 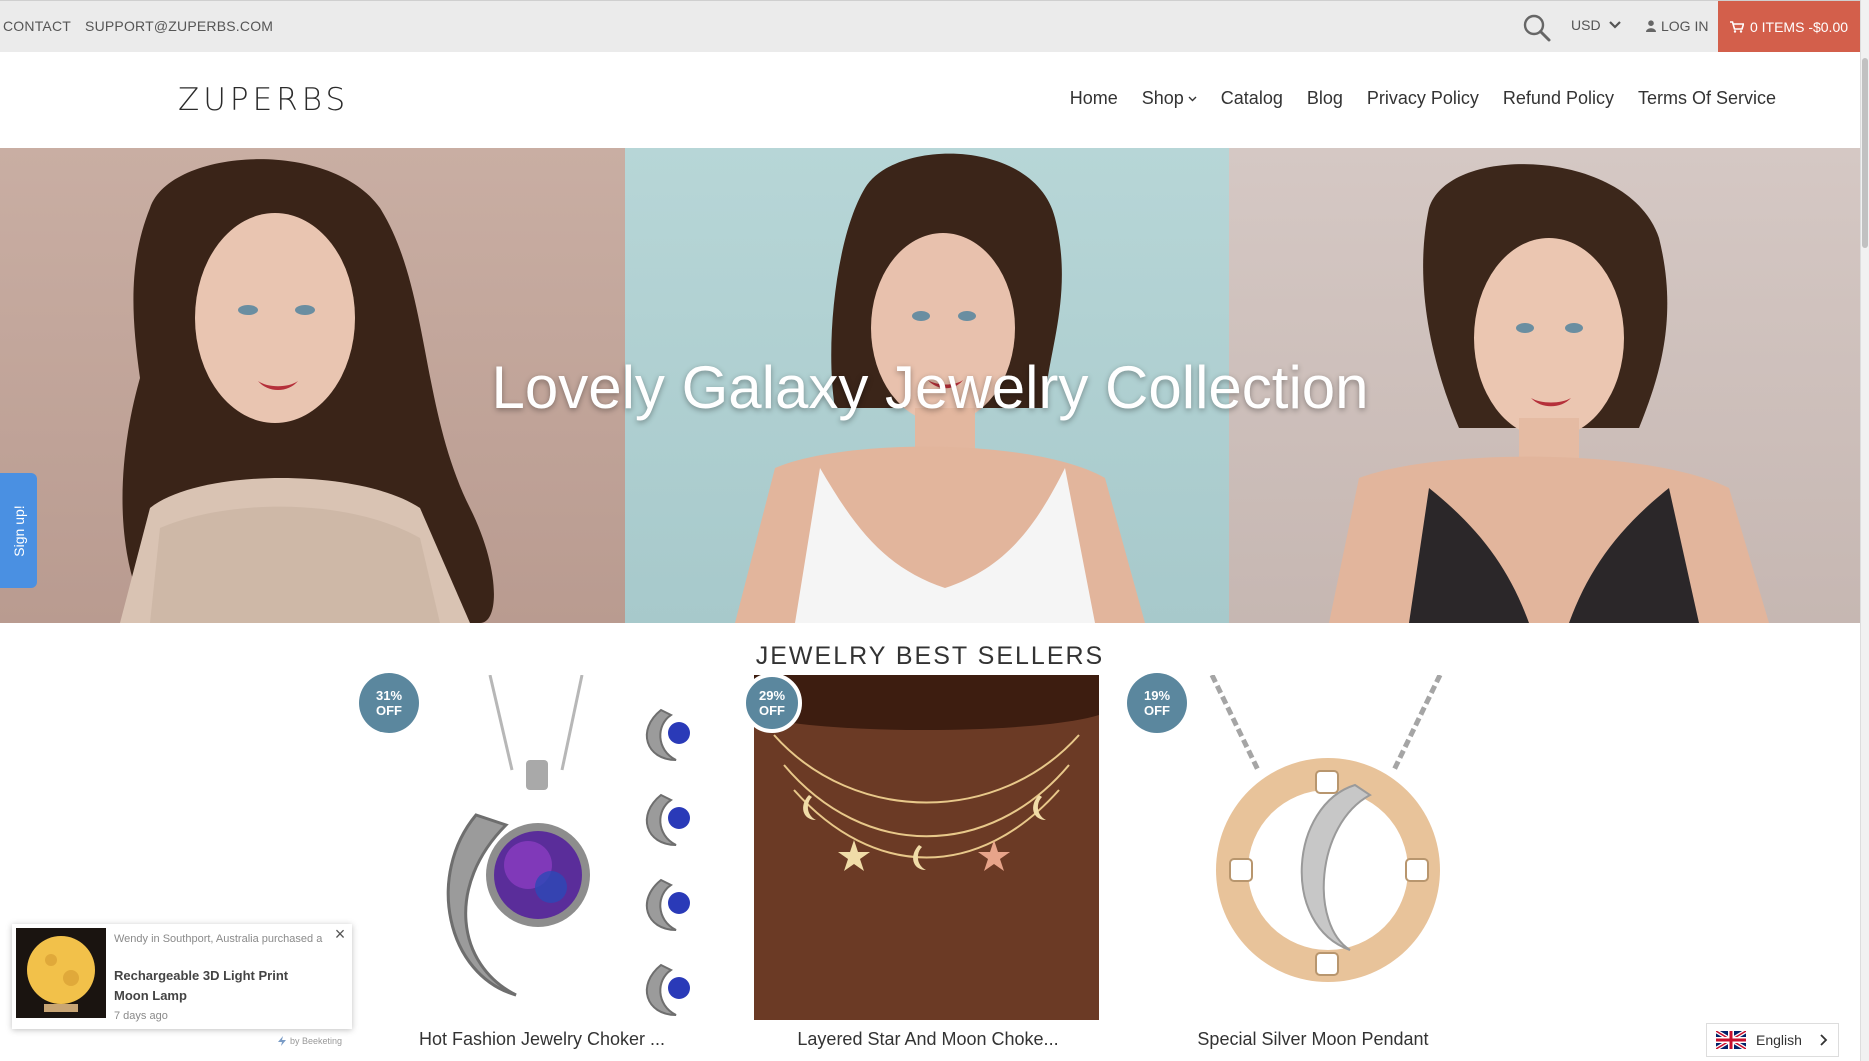 I want to click on login-link: LOG IN, so click(x=1677, y=26).